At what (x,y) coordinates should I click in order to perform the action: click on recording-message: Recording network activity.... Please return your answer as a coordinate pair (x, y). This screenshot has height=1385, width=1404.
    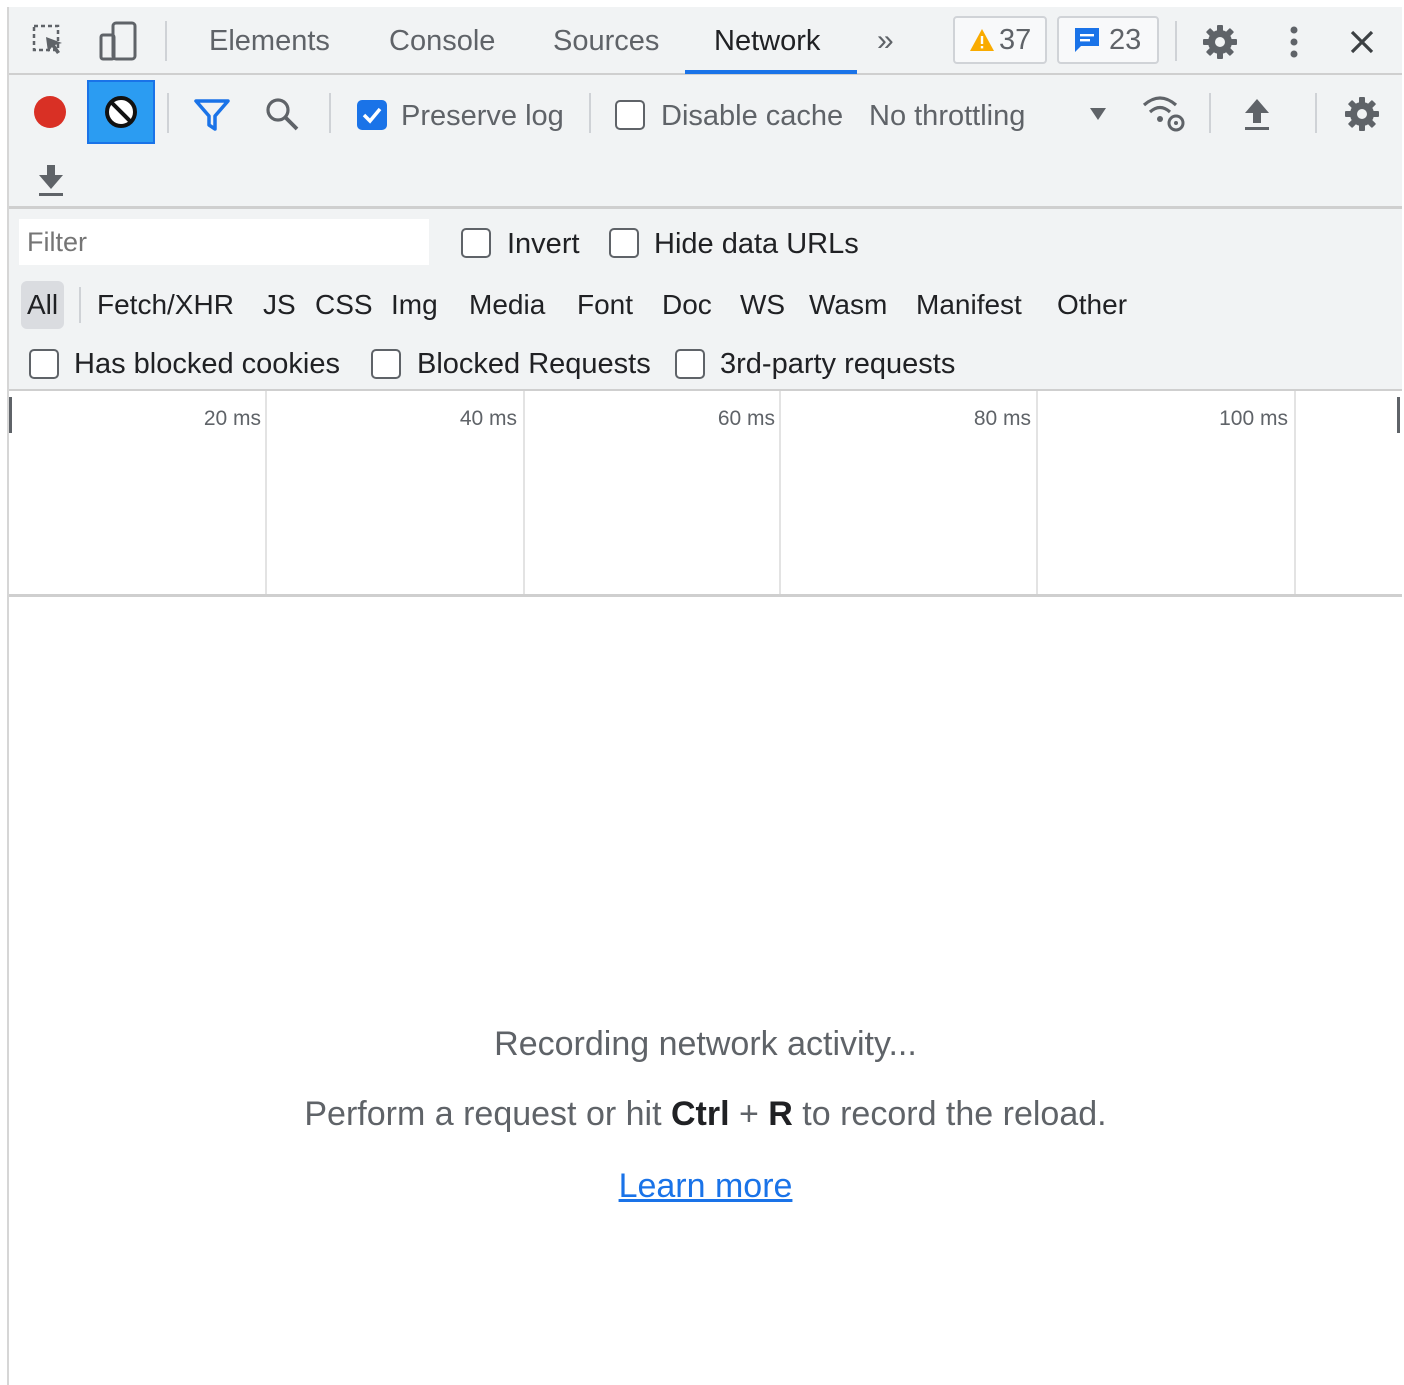
    Looking at the image, I should click on (705, 1044).